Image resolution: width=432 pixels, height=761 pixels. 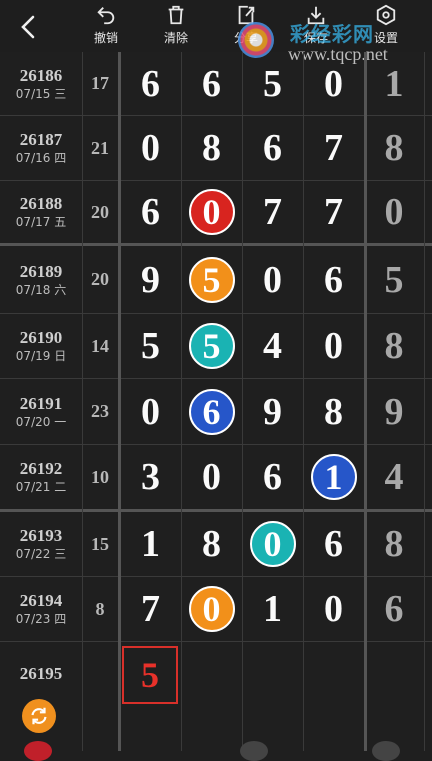 What do you see at coordinates (41, 421) in the screenshot?
I see `issue-date: 07/20 一` at bounding box center [41, 421].